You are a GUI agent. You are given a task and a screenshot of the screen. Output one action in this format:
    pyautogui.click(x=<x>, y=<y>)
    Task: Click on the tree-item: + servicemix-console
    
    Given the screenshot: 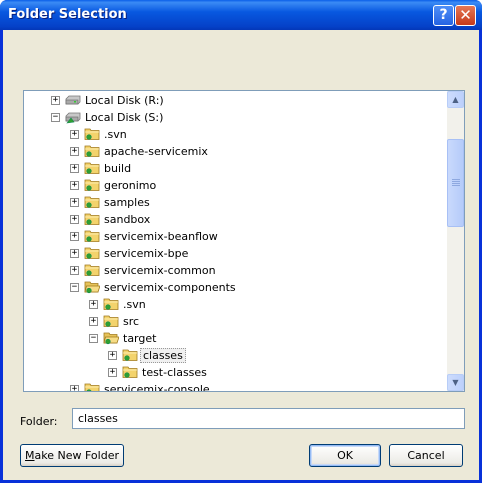 What is the action you would take?
    pyautogui.click(x=236, y=386)
    